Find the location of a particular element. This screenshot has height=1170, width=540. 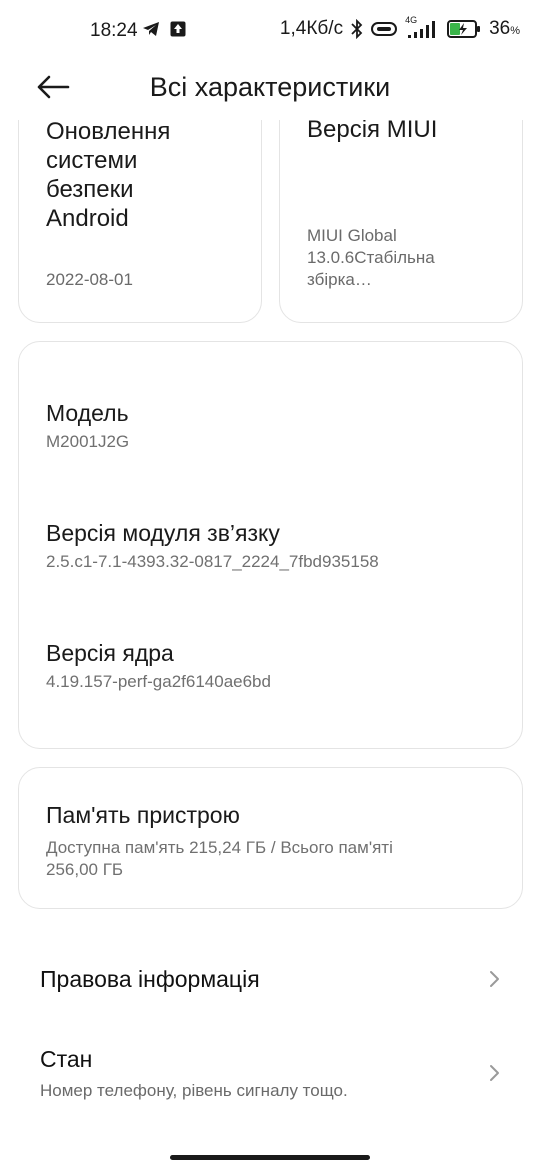

row-subtitle: Номер телефону, рівень сигналу тощо. is located at coordinates (194, 1090).